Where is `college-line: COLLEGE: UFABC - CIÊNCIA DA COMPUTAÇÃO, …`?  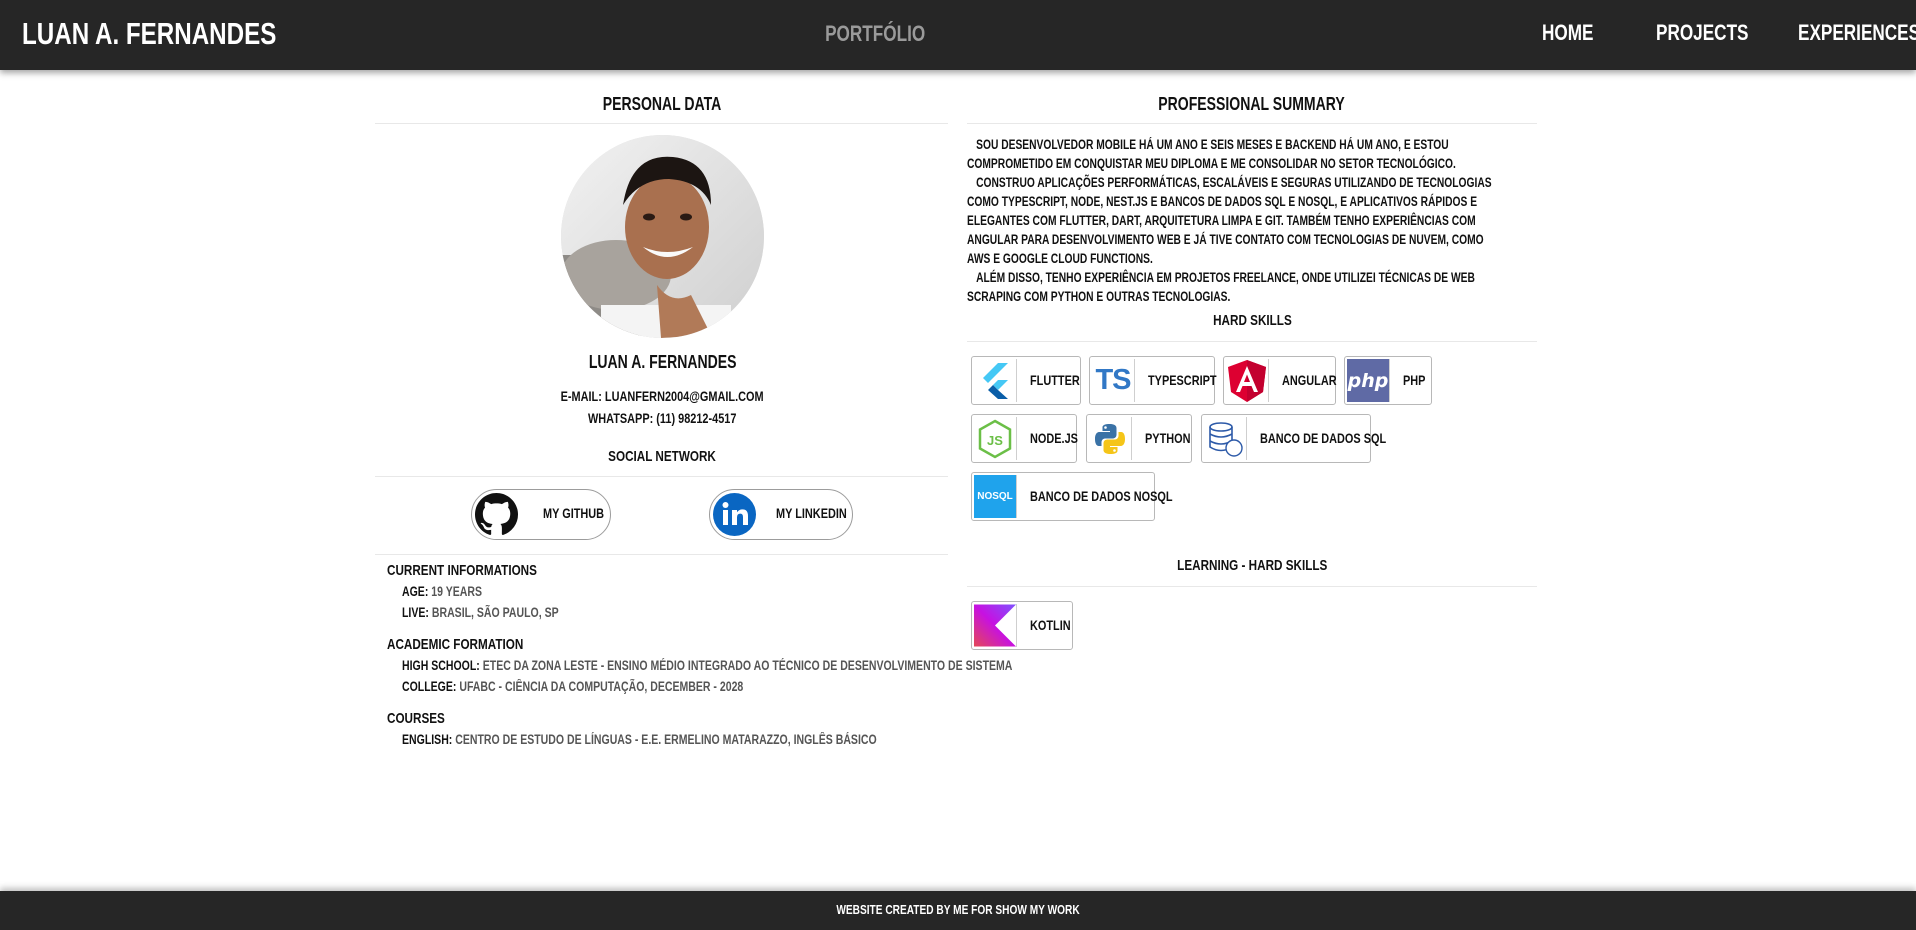
college-line: COLLEGE: UFABC - CIÊNCIA DA COMPUTAÇÃO, … is located at coordinates (573, 686).